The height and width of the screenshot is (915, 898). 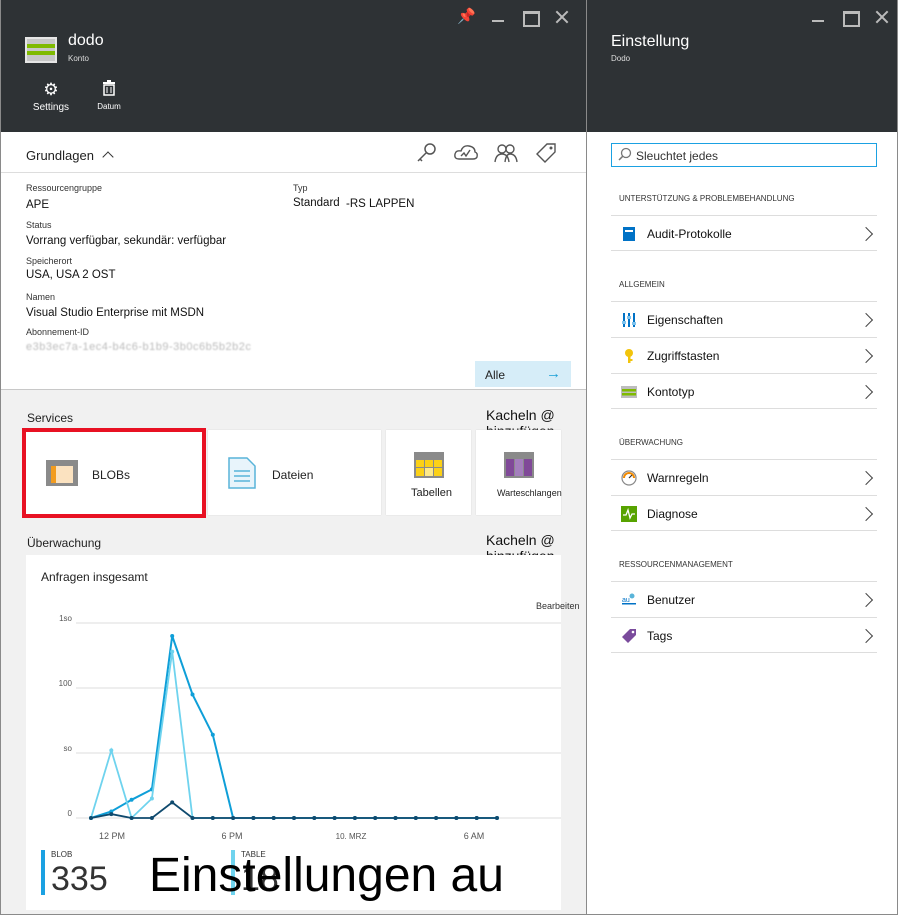 What do you see at coordinates (744, 355) in the screenshot?
I see `menu-item-access-keys: Zugriffstasten` at bounding box center [744, 355].